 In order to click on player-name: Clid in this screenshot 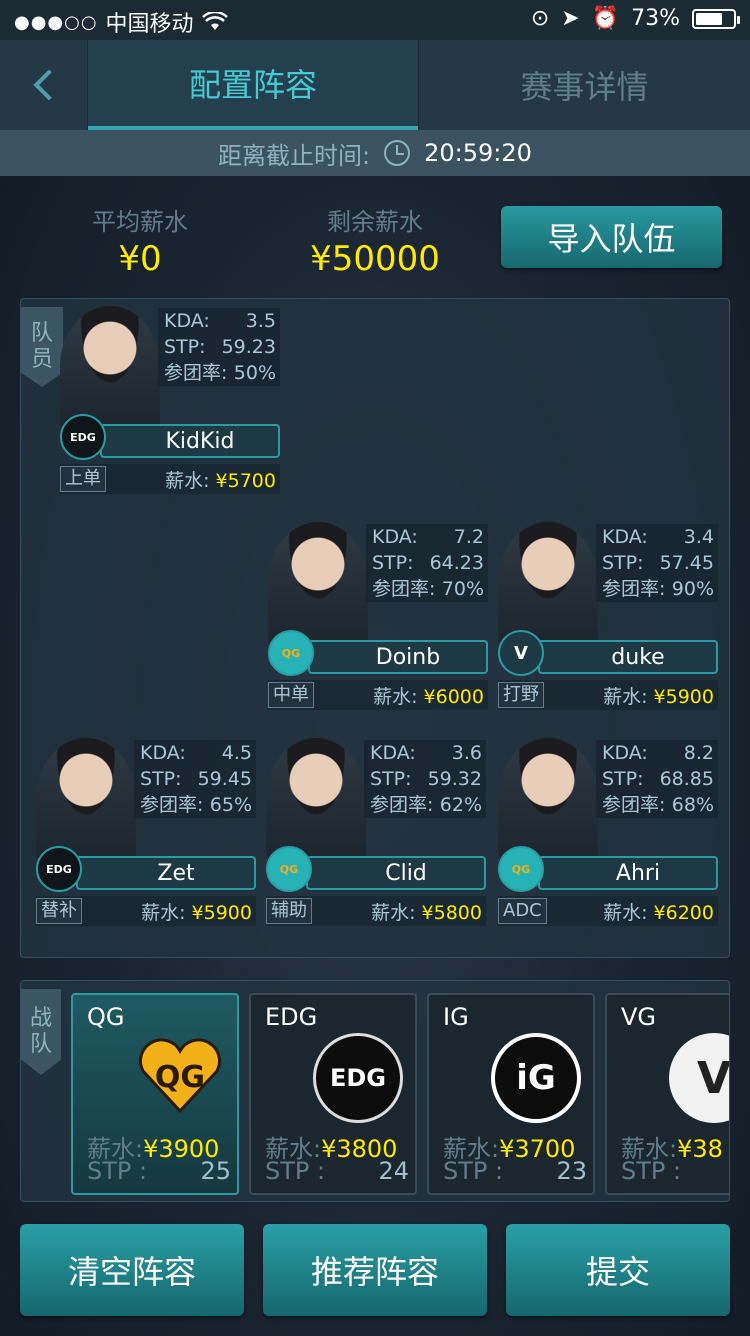, I will do `click(396, 873)`.